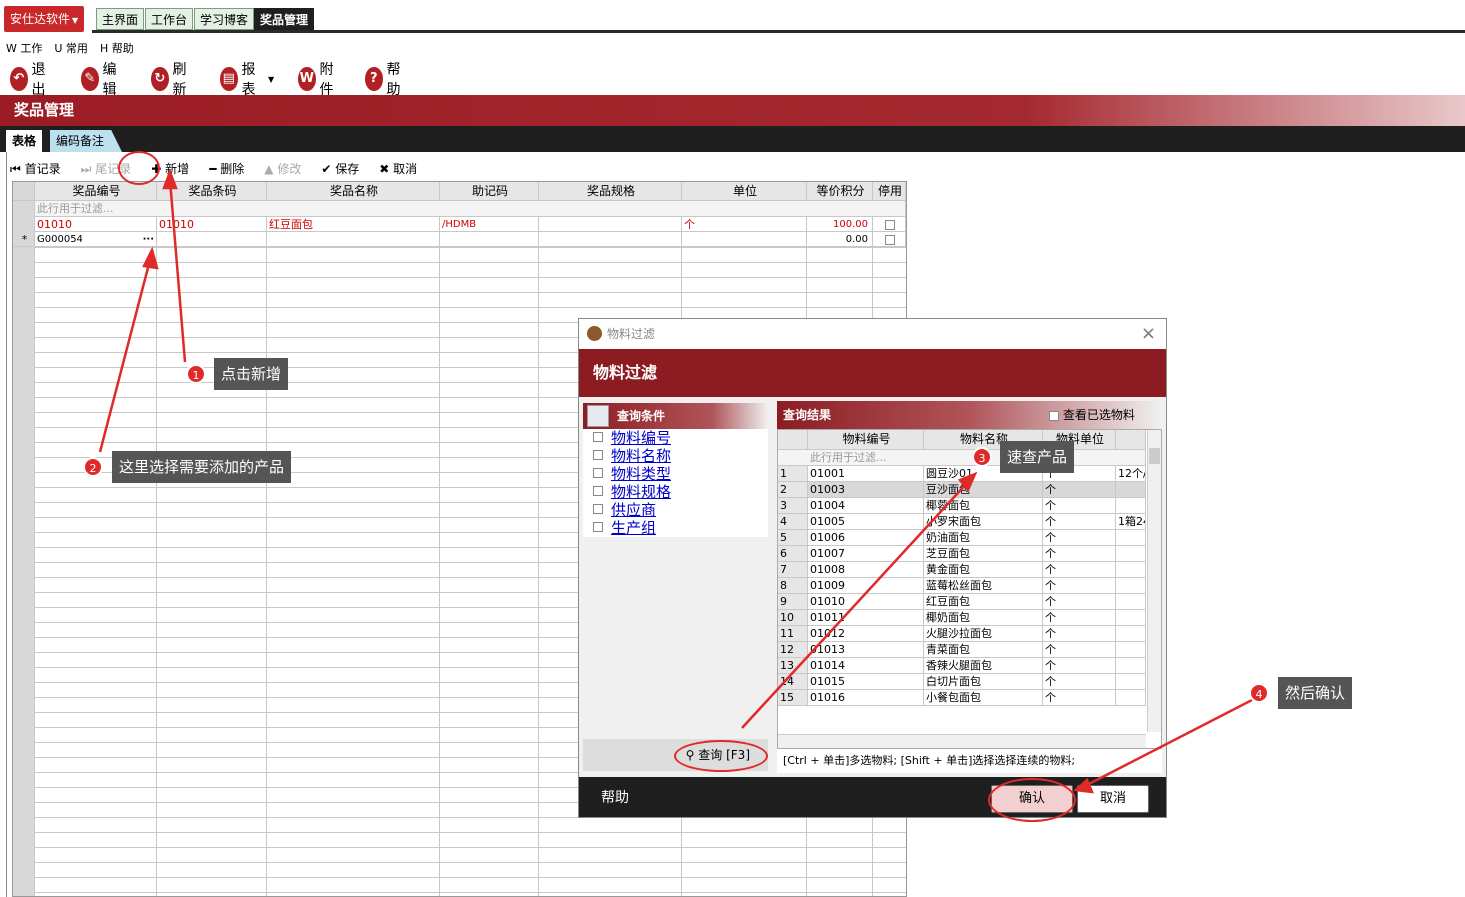 The width and height of the screenshot is (1465, 897). I want to click on highlight-confirm, so click(1032, 800).